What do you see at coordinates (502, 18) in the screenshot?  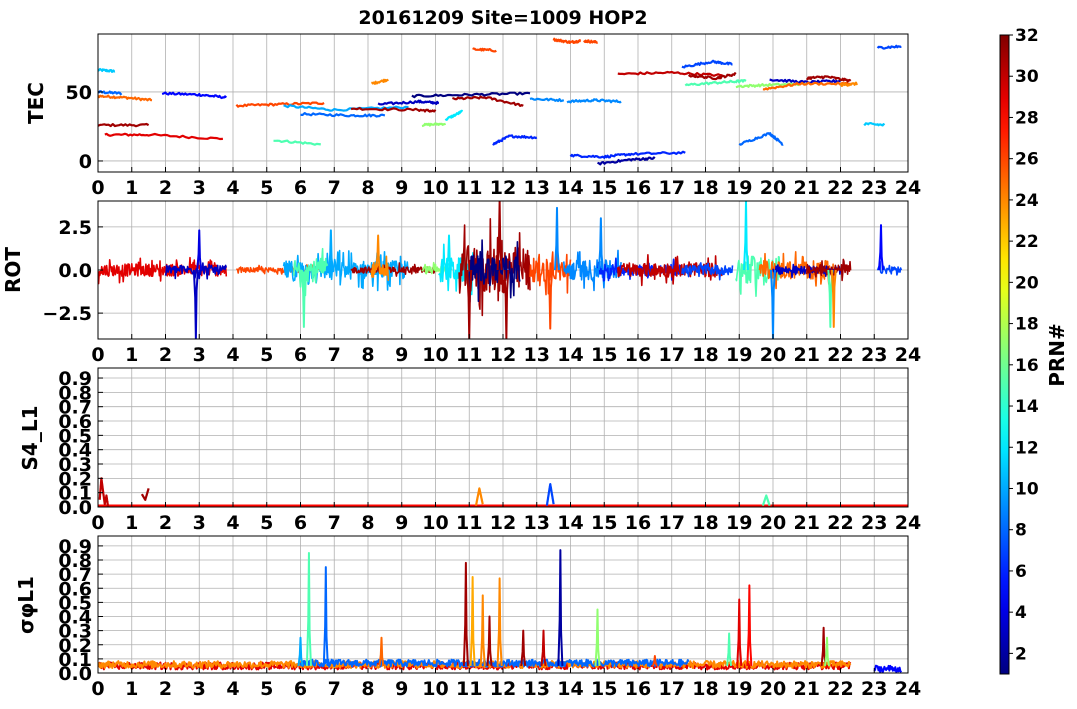 I see `chart-title: 20161209 Site=1009 HOP2` at bounding box center [502, 18].